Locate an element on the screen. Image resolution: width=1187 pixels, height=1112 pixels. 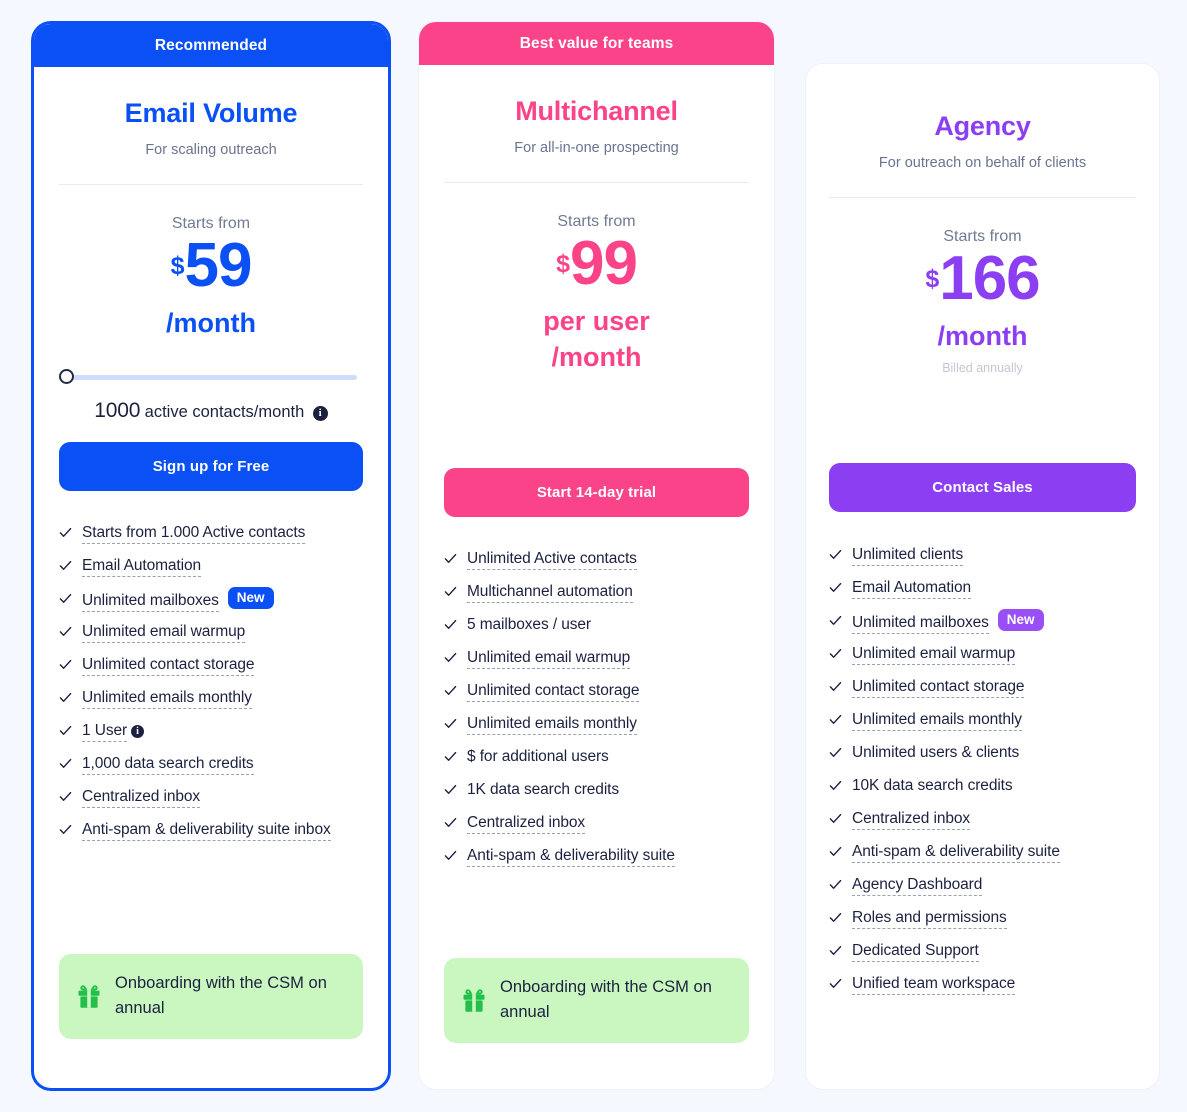
feature-label-wrap: Agency Dashboard is located at coordinates (917, 885).